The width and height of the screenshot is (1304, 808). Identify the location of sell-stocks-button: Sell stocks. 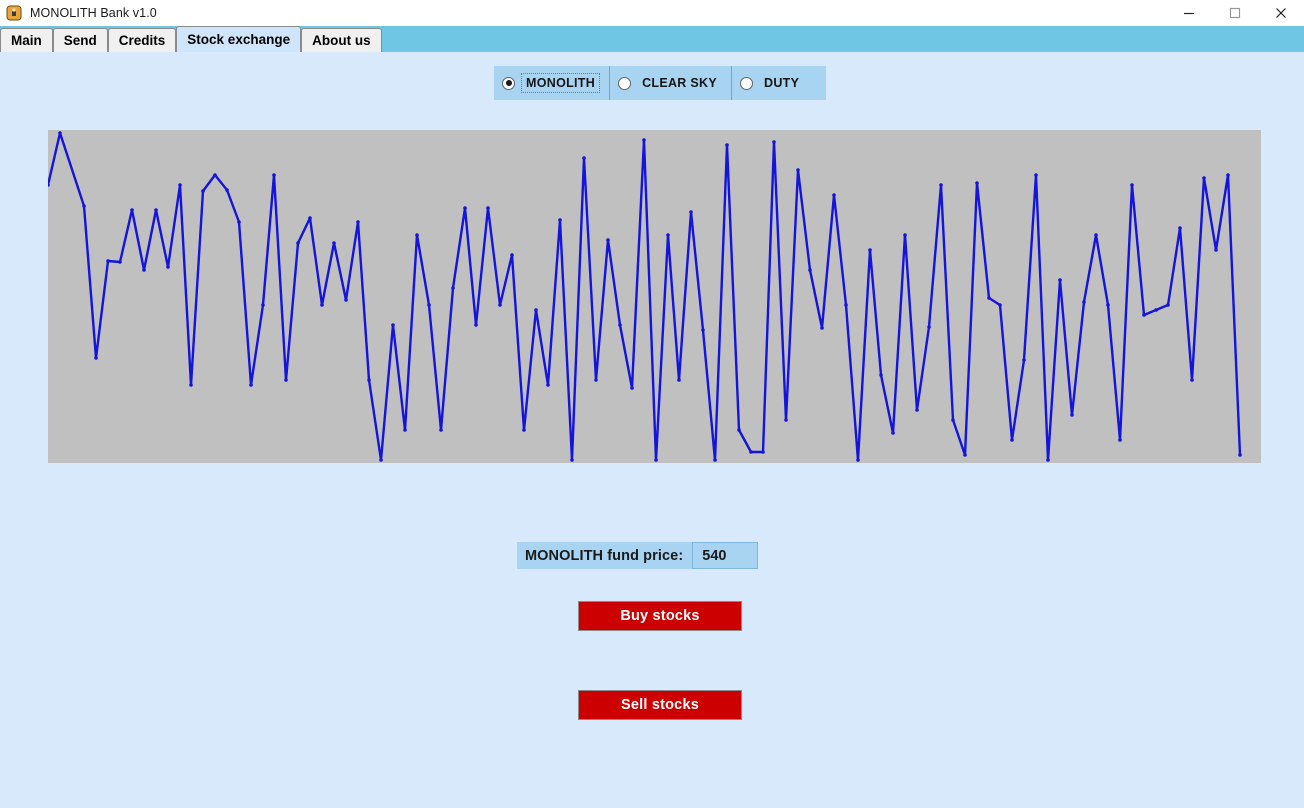
(660, 705).